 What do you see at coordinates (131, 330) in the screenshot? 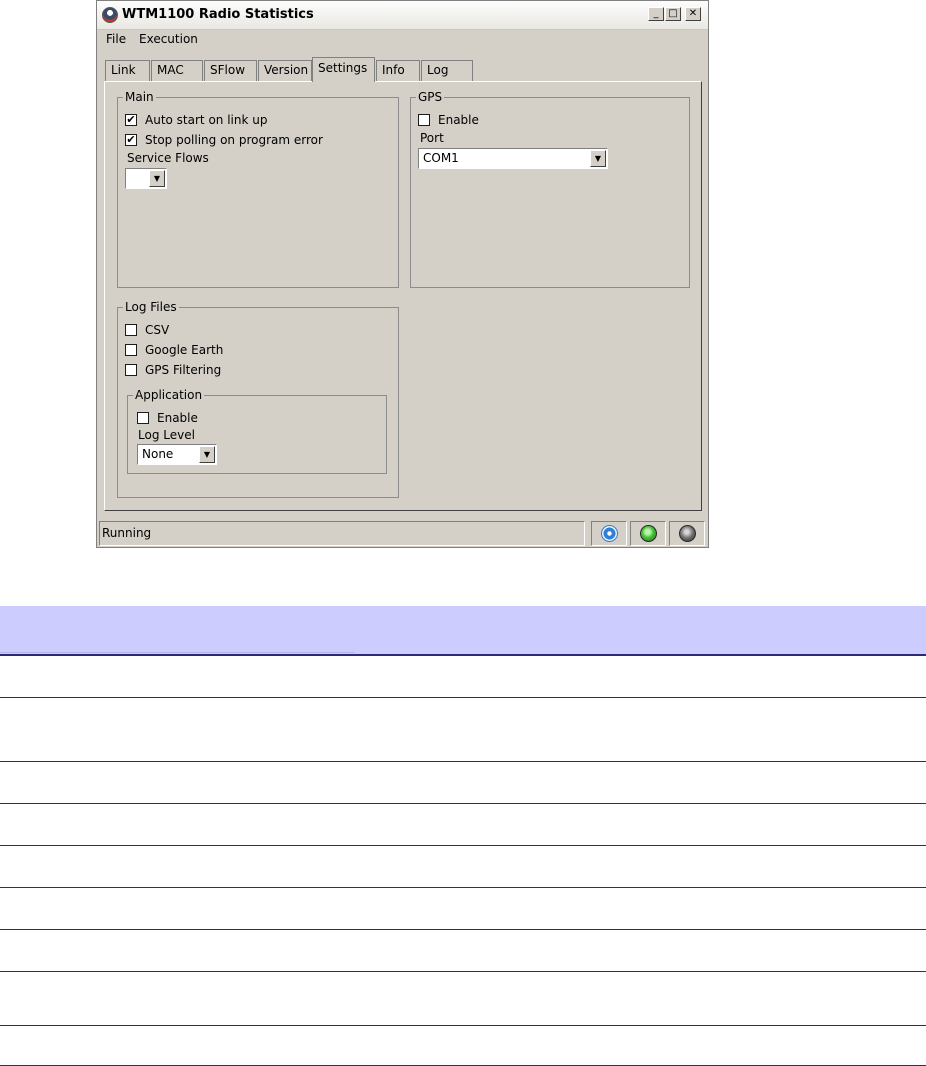
I see `csv-checkbox` at bounding box center [131, 330].